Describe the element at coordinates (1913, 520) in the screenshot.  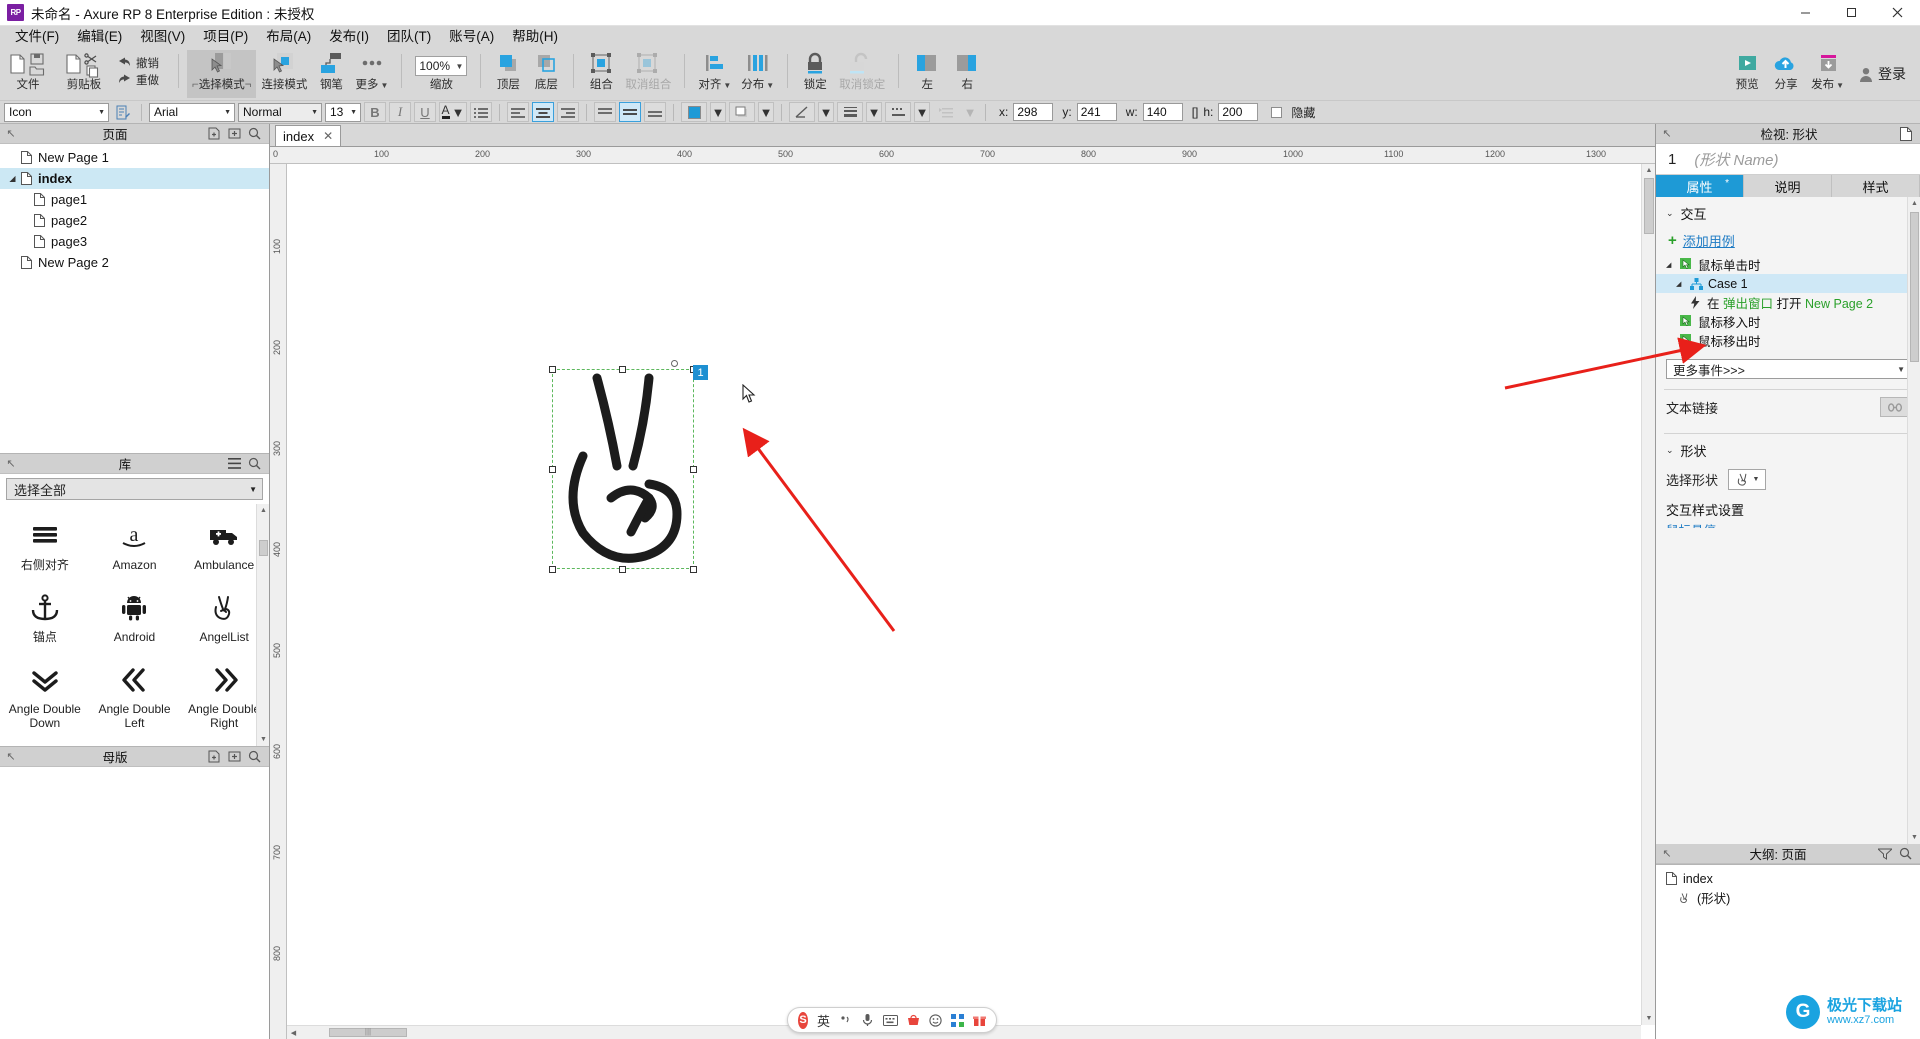
I see `inspector-scrollbar: ▲ ▼` at that location.